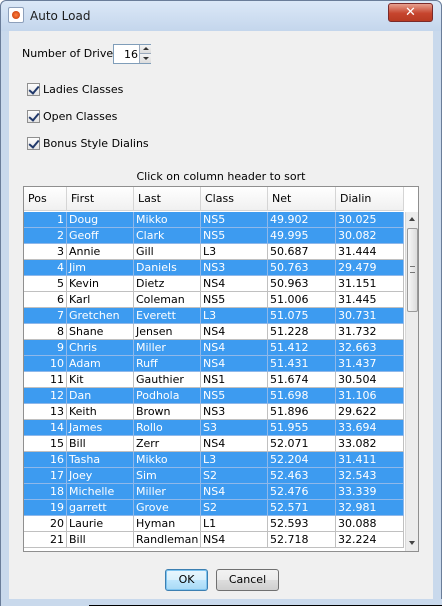 The image size is (442, 606). I want to click on cell-last: Mikko, so click(167, 220).